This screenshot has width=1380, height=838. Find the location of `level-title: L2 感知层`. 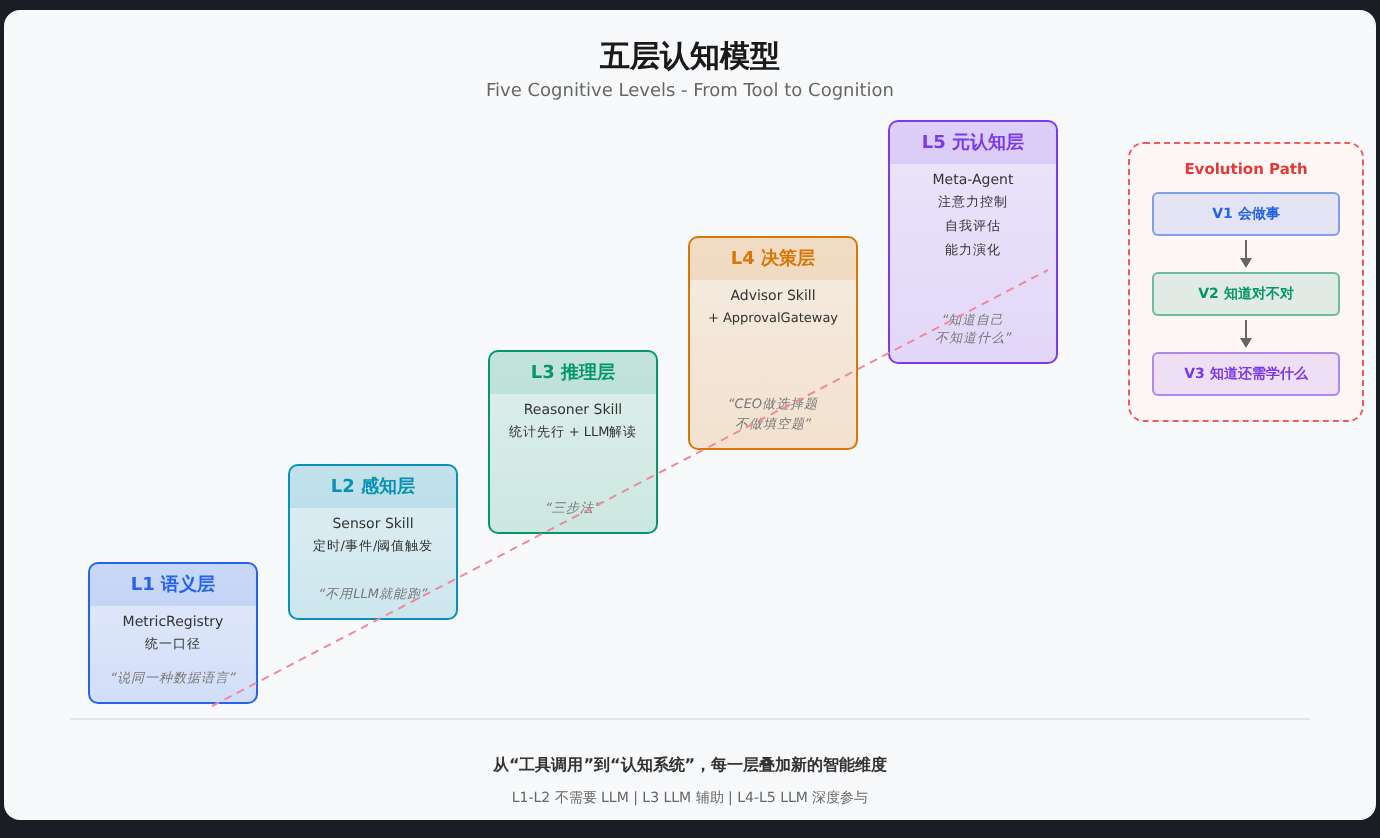

level-title: L2 感知层 is located at coordinates (373, 486).